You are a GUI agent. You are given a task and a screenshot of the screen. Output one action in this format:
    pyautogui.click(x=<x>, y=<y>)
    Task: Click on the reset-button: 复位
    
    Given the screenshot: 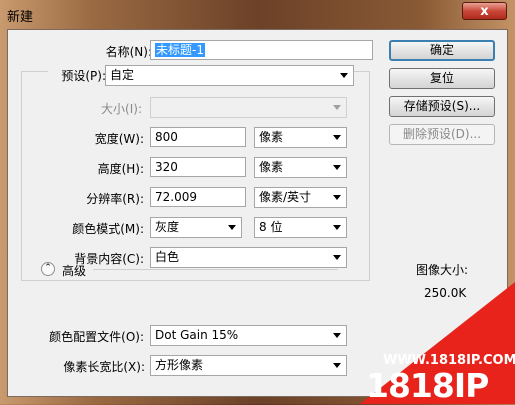 What is the action you would take?
    pyautogui.click(x=442, y=78)
    